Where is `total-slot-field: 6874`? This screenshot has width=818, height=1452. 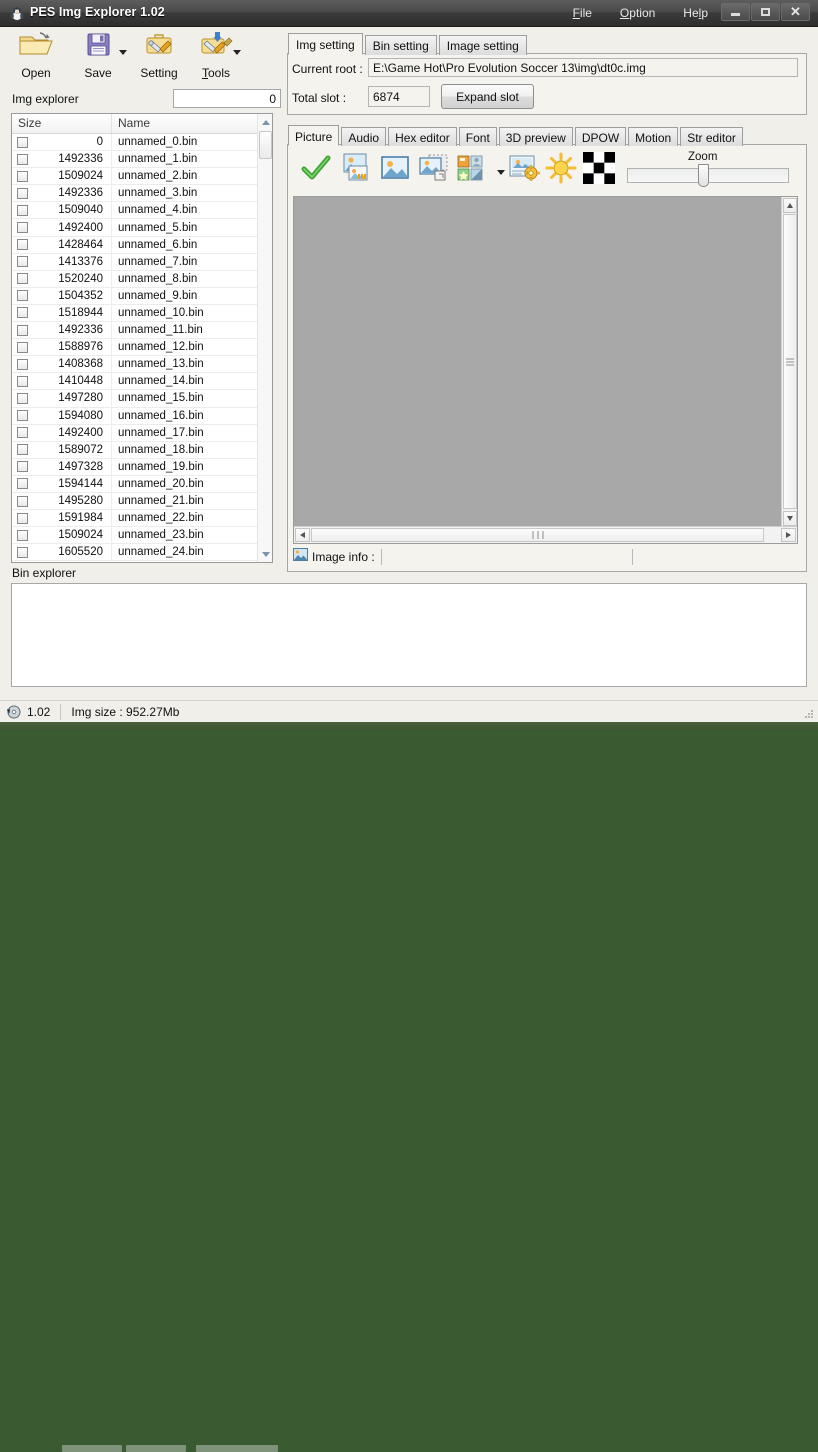
total-slot-field: 6874 is located at coordinates (399, 96).